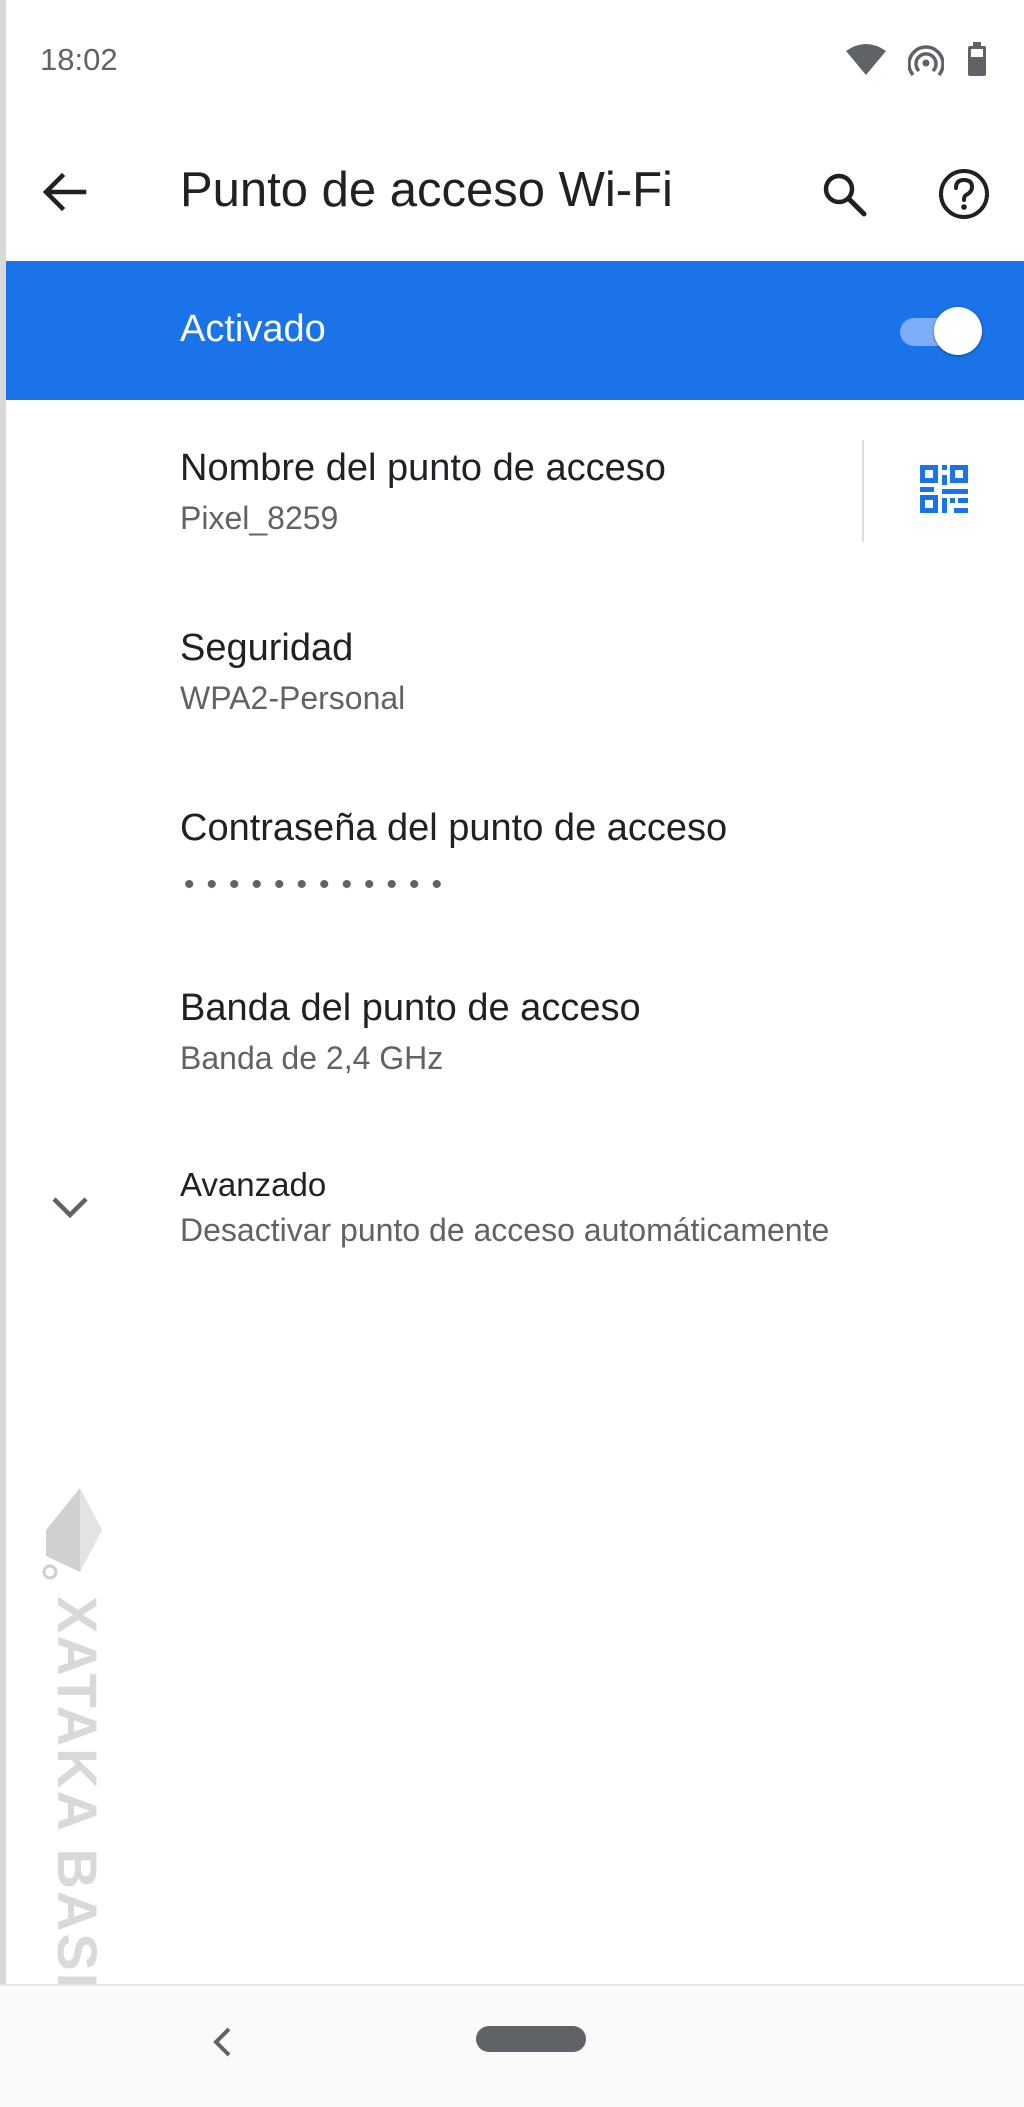 The image size is (1024, 2107). What do you see at coordinates (319, 884) in the screenshot?
I see `password-value: ••••••••••••` at bounding box center [319, 884].